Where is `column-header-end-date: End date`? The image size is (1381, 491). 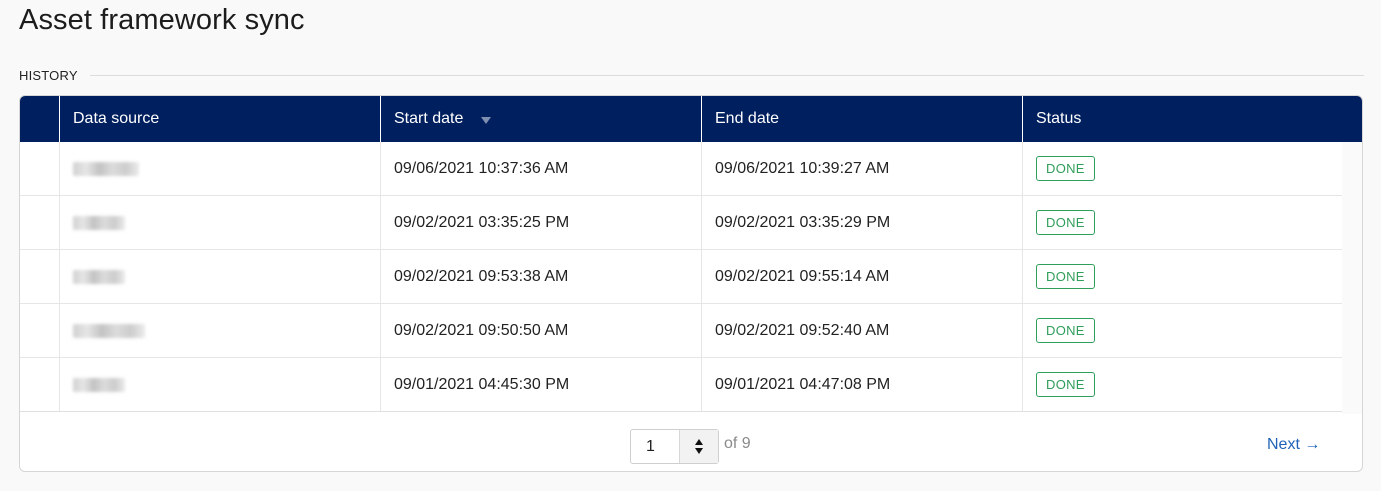 column-header-end-date: End date is located at coordinates (862, 119).